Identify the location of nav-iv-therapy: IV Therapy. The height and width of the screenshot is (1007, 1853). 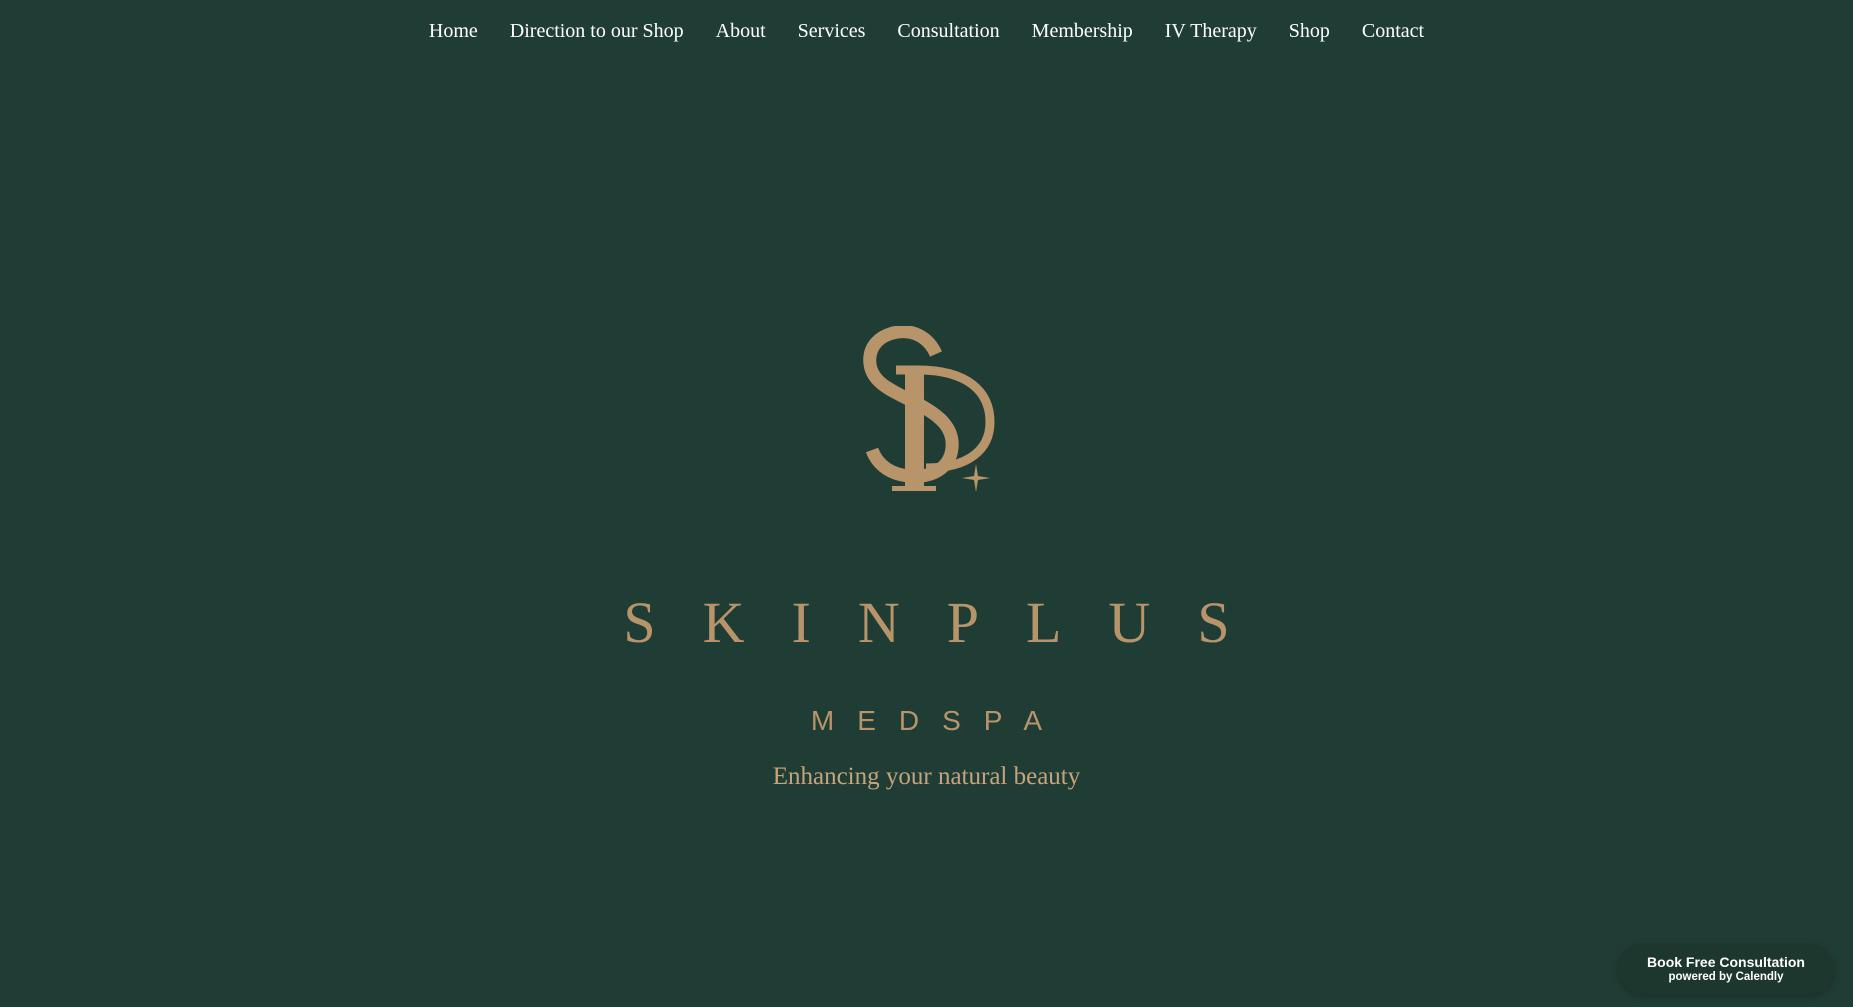
(1211, 31).